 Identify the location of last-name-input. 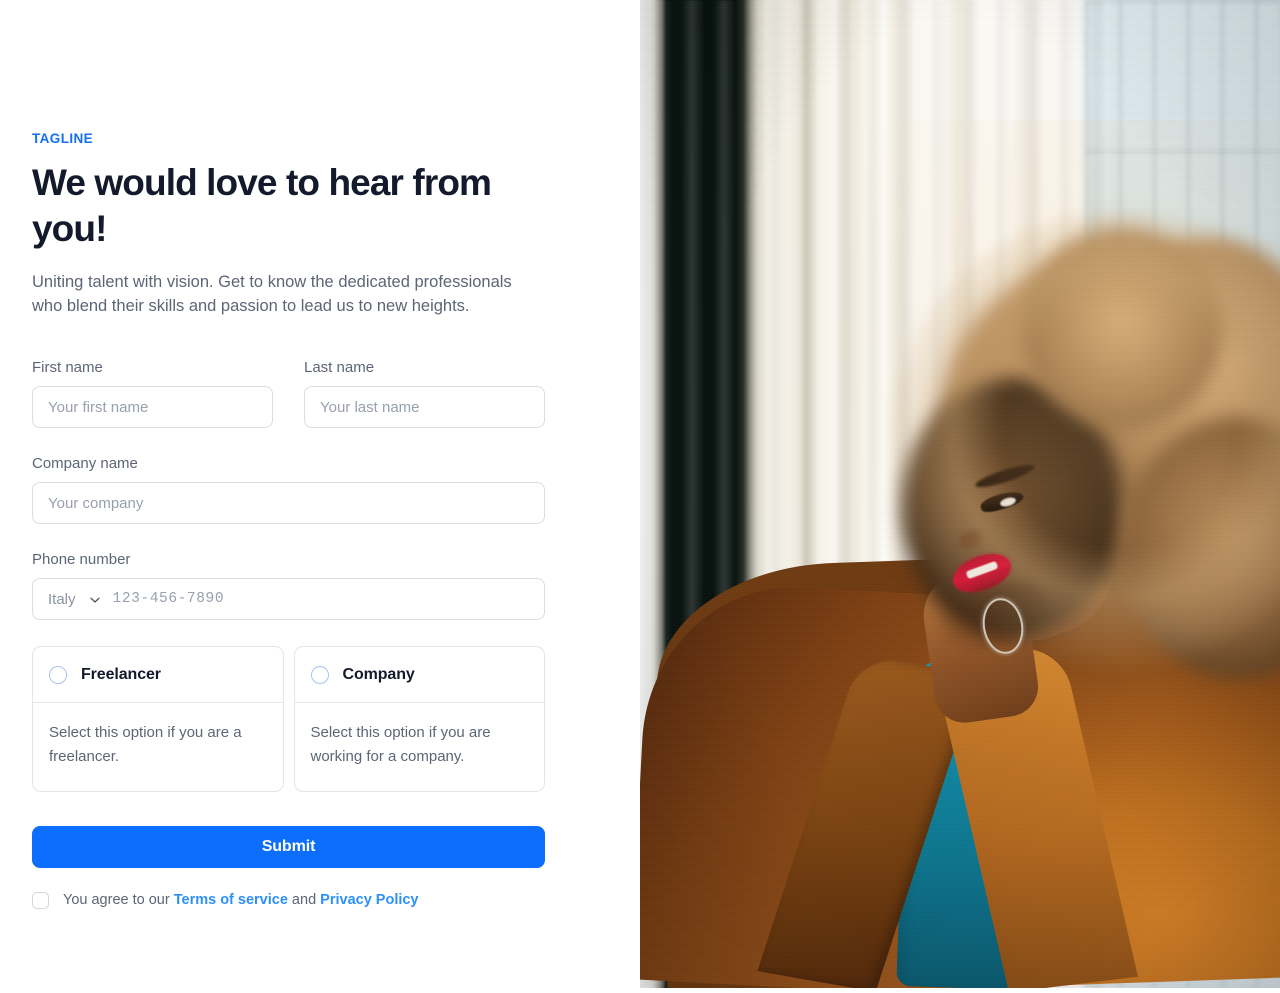
(424, 407).